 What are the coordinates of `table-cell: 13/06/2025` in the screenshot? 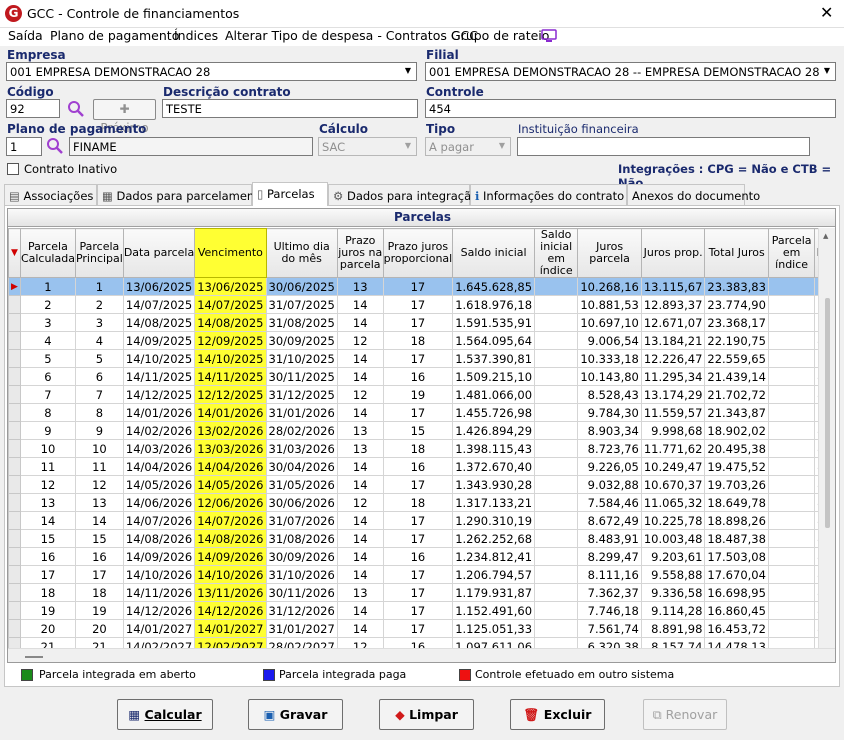 It's located at (159, 286).